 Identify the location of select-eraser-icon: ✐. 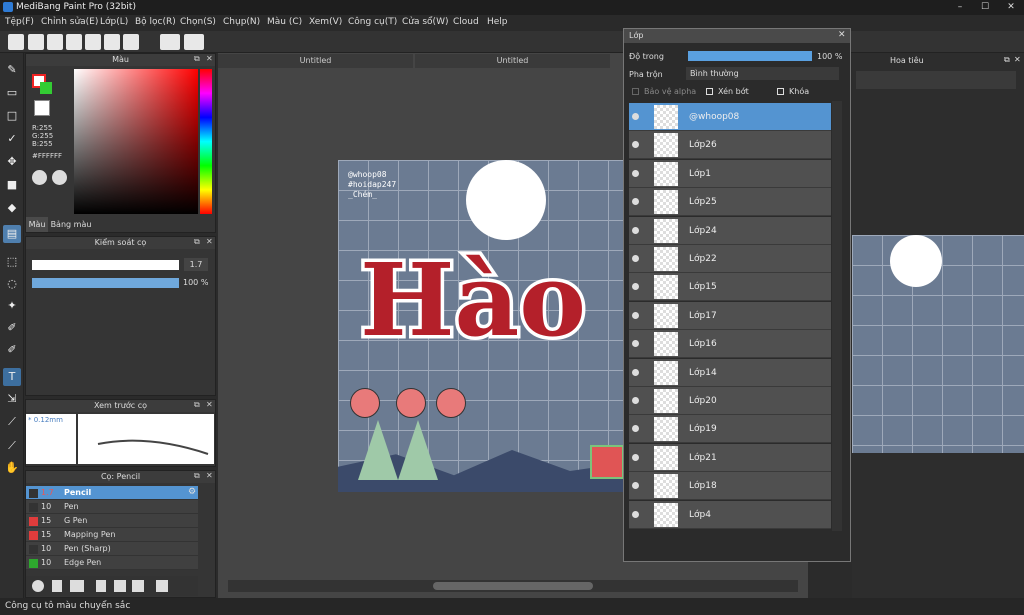
(12, 350).